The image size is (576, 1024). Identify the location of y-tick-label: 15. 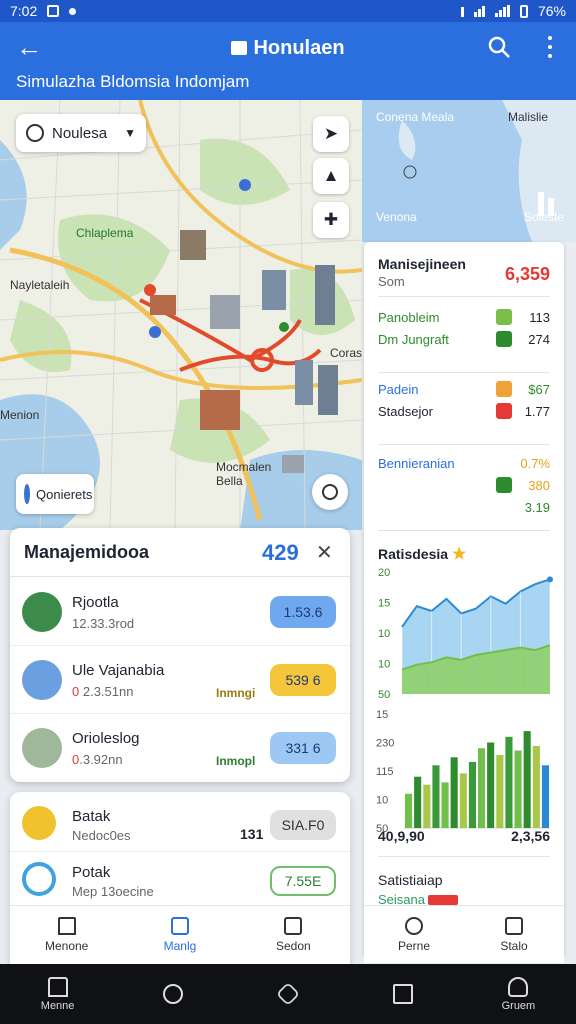
(384, 604).